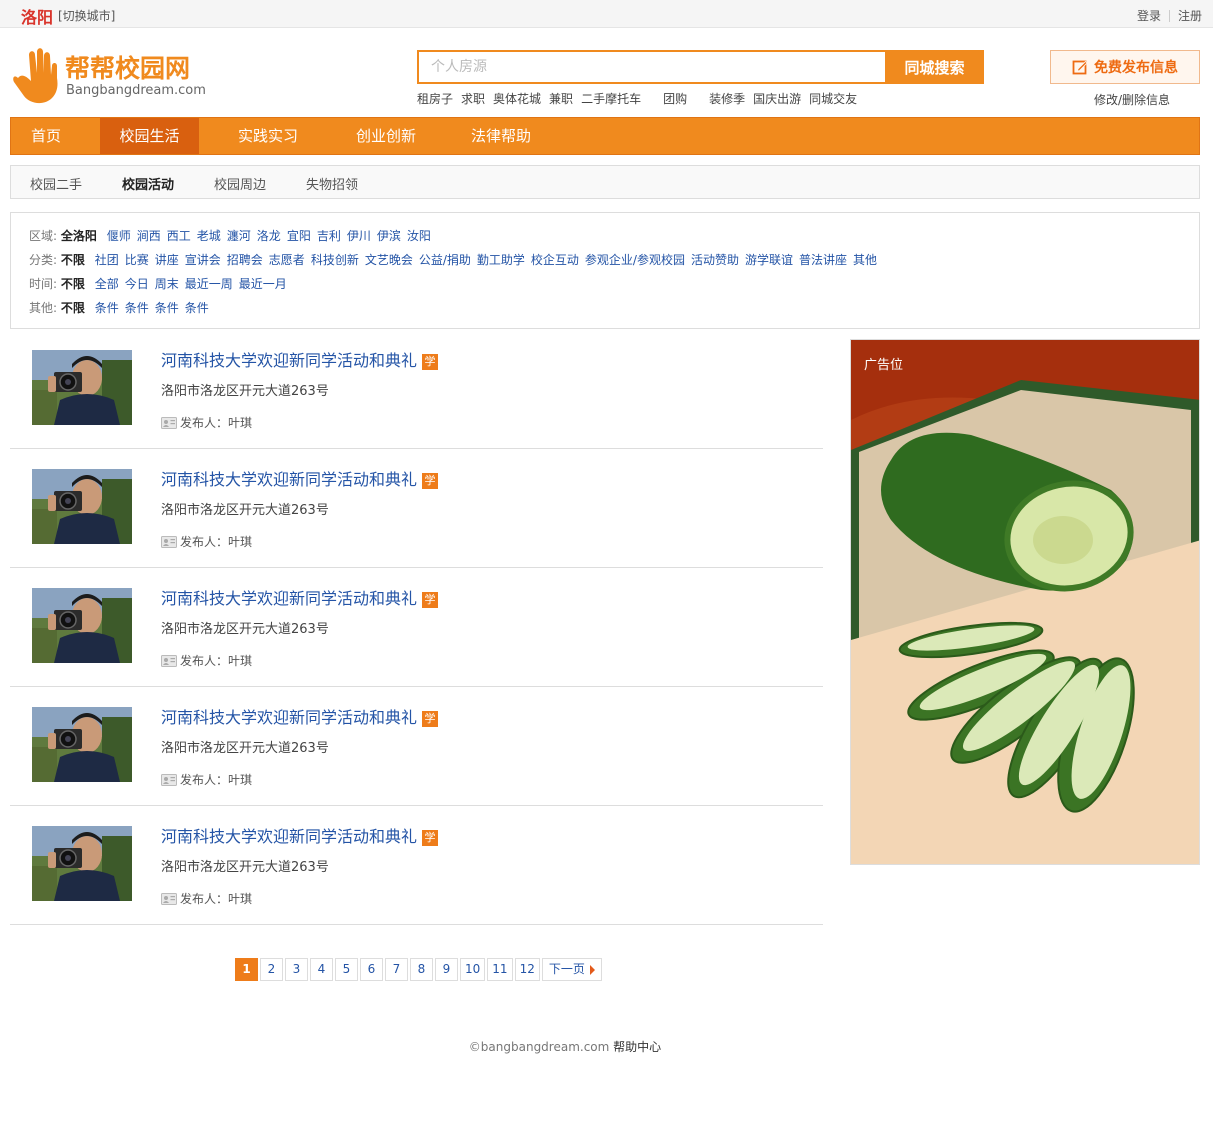 This screenshot has height=1141, width=1213. I want to click on filter-option: 宣讲会, so click(203, 260).